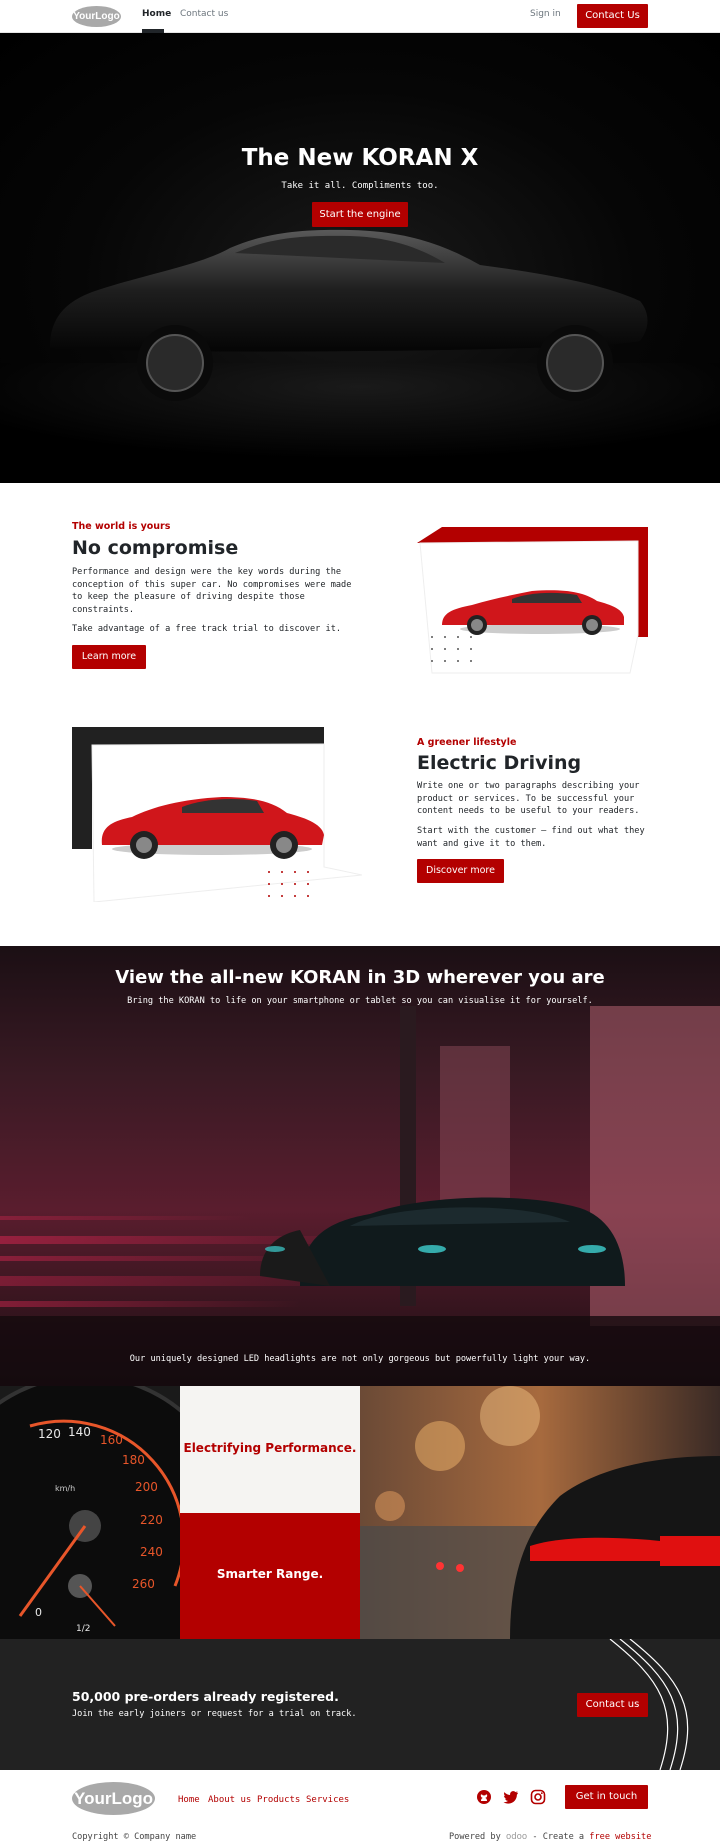  Describe the element at coordinates (205, 1696) in the screenshot. I see `preorders-title: 50,000 pre-orders already registered.` at that location.